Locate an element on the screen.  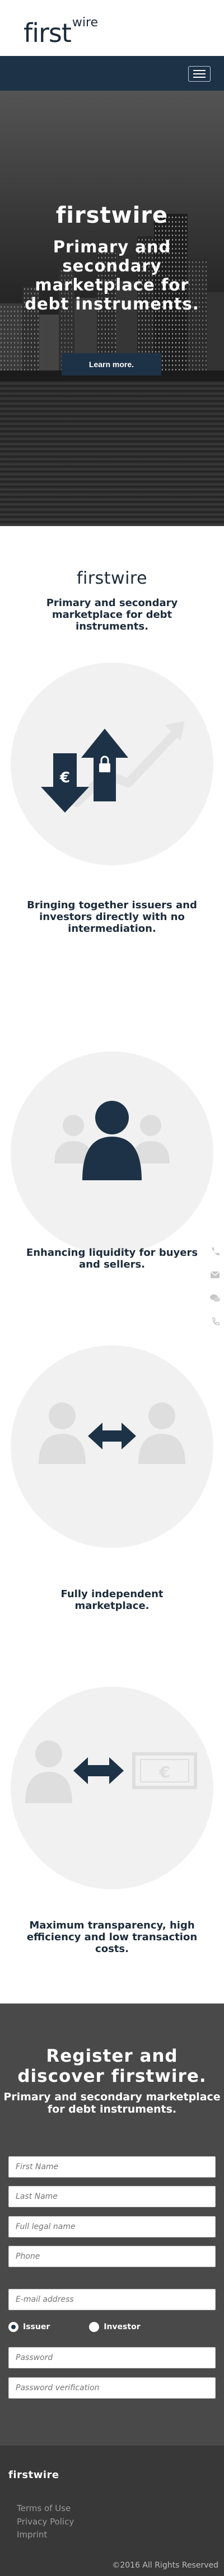
menu-toggle-button is located at coordinates (200, 74).